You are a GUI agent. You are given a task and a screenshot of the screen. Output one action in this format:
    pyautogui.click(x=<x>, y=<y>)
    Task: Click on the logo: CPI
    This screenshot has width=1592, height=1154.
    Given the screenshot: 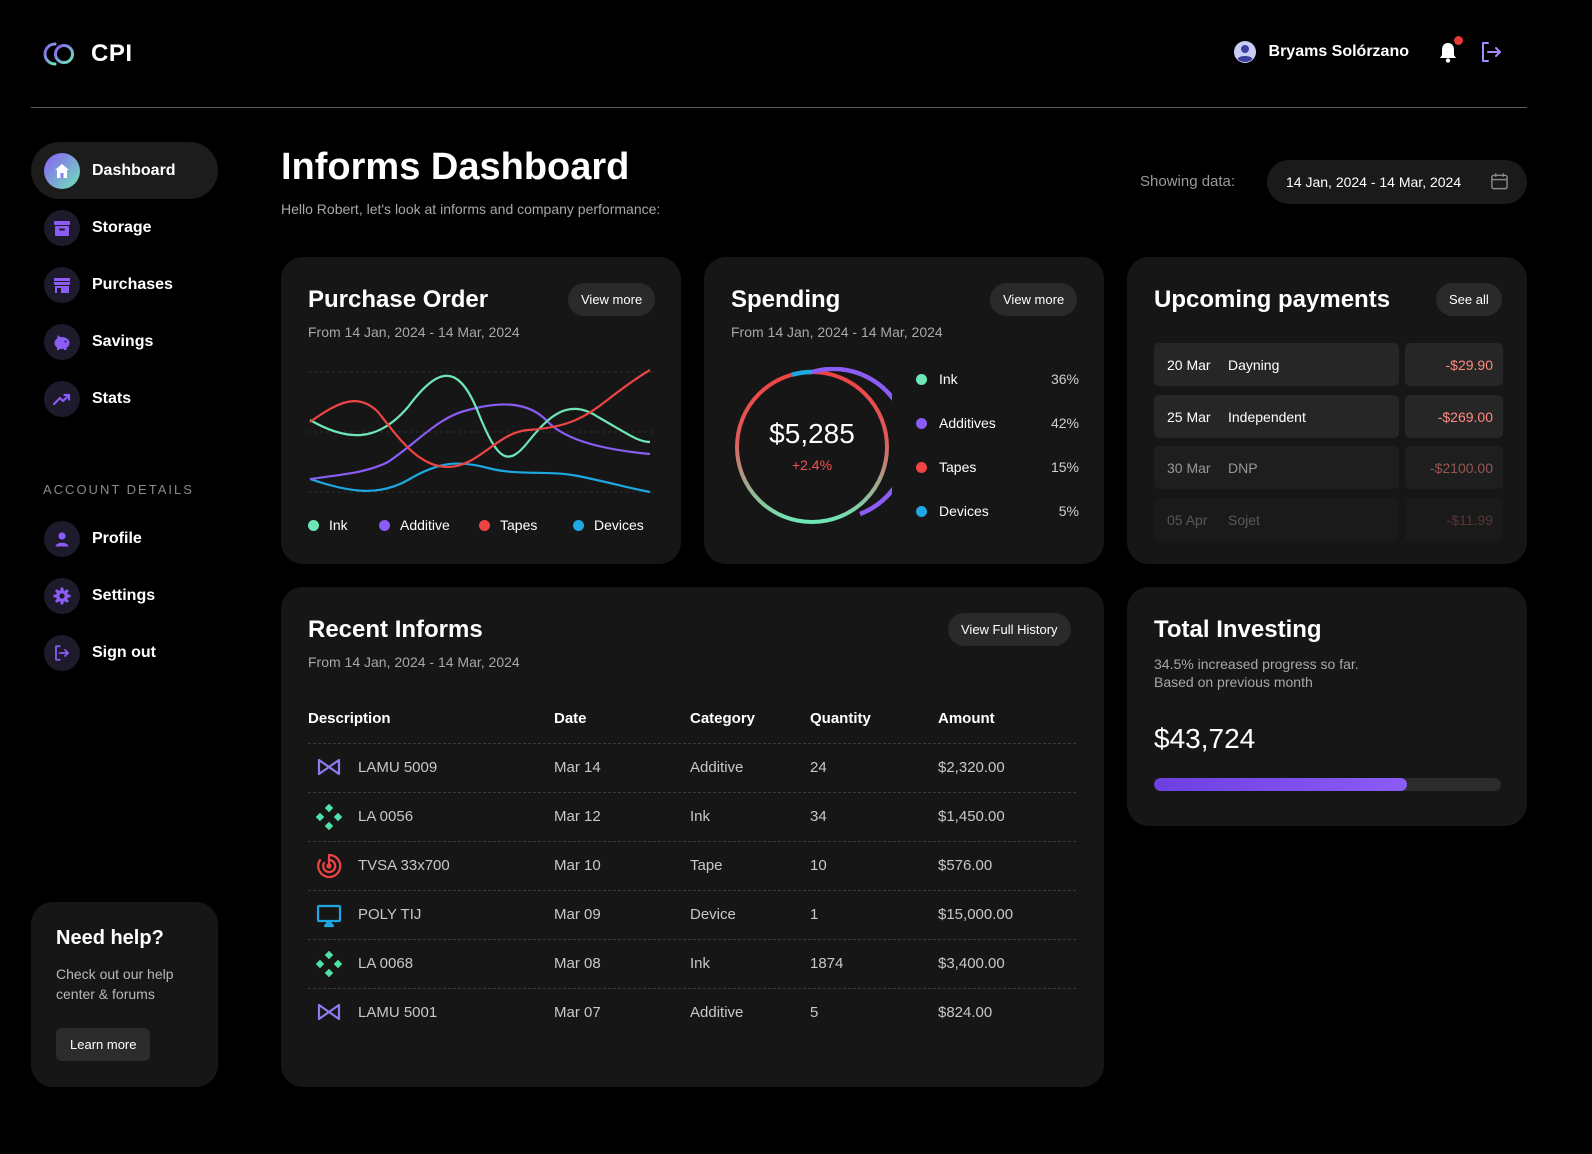 What is the action you would take?
    pyautogui.click(x=88, y=54)
    